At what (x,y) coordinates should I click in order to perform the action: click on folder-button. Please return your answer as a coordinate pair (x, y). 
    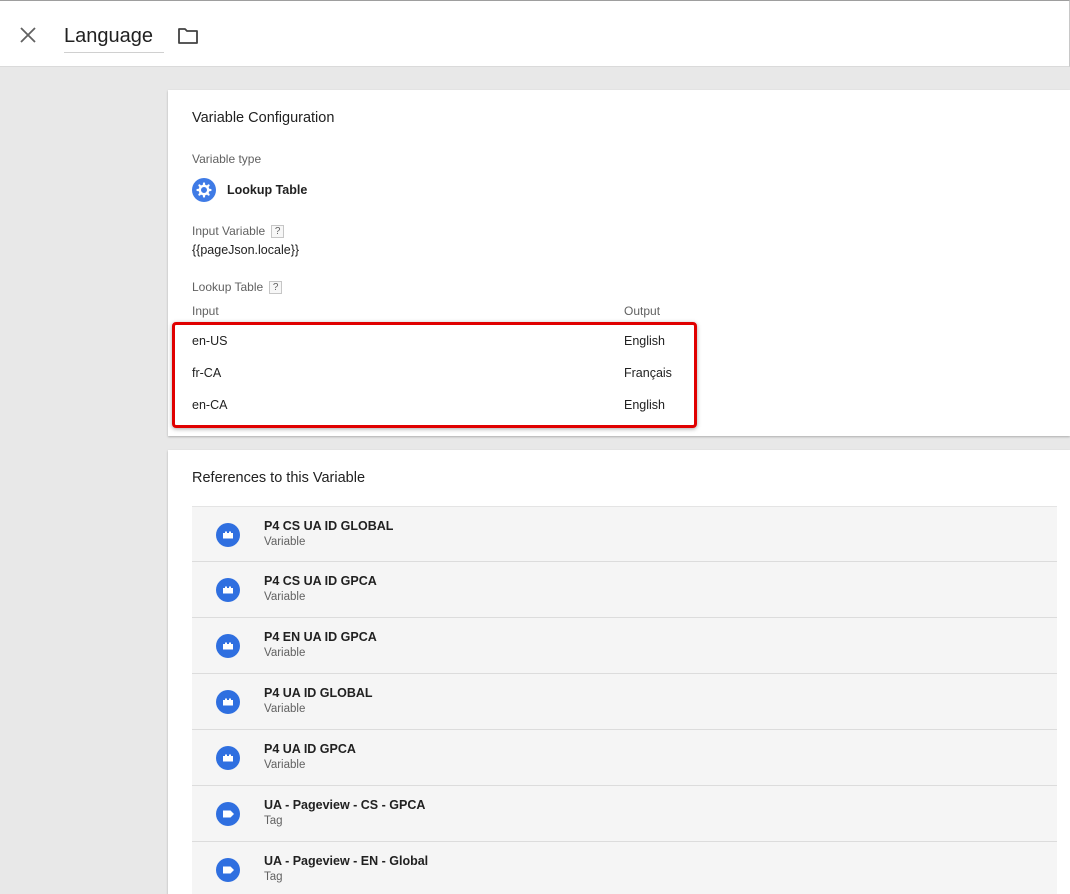
    Looking at the image, I should click on (188, 36).